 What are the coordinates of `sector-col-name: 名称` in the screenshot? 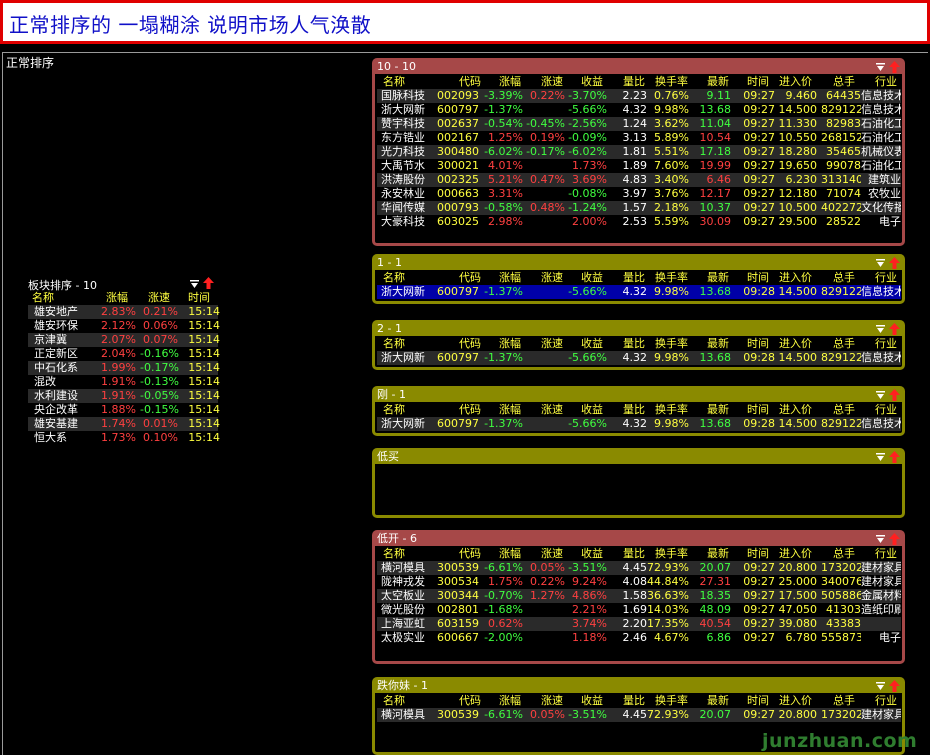 It's located at (43, 298).